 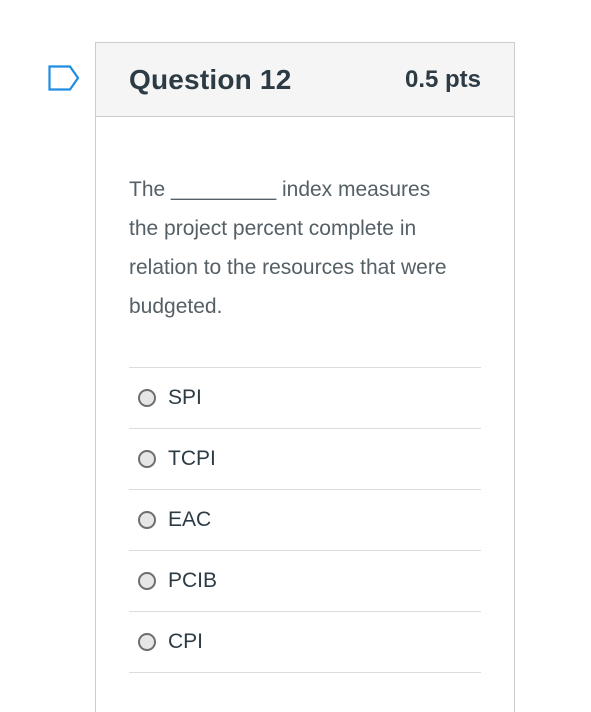 What do you see at coordinates (68, 78) in the screenshot?
I see `flag-question-icon` at bounding box center [68, 78].